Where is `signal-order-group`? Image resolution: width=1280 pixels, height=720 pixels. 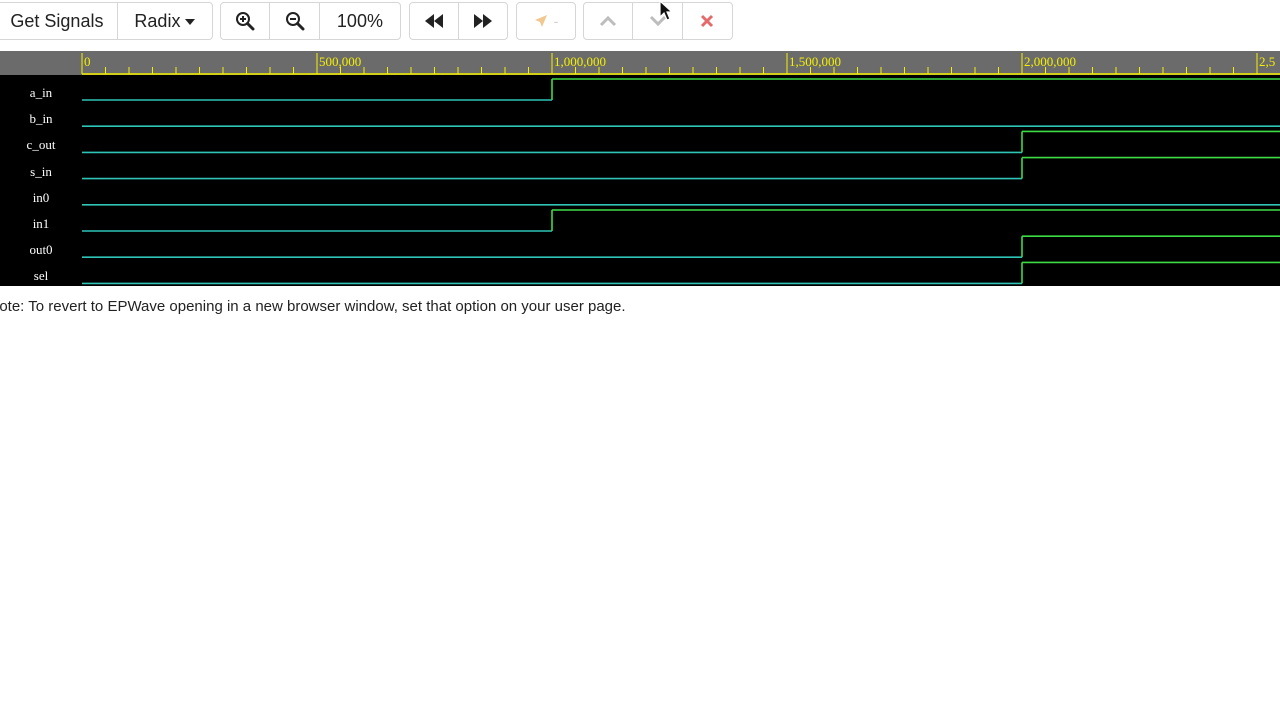
signal-order-group is located at coordinates (658, 21).